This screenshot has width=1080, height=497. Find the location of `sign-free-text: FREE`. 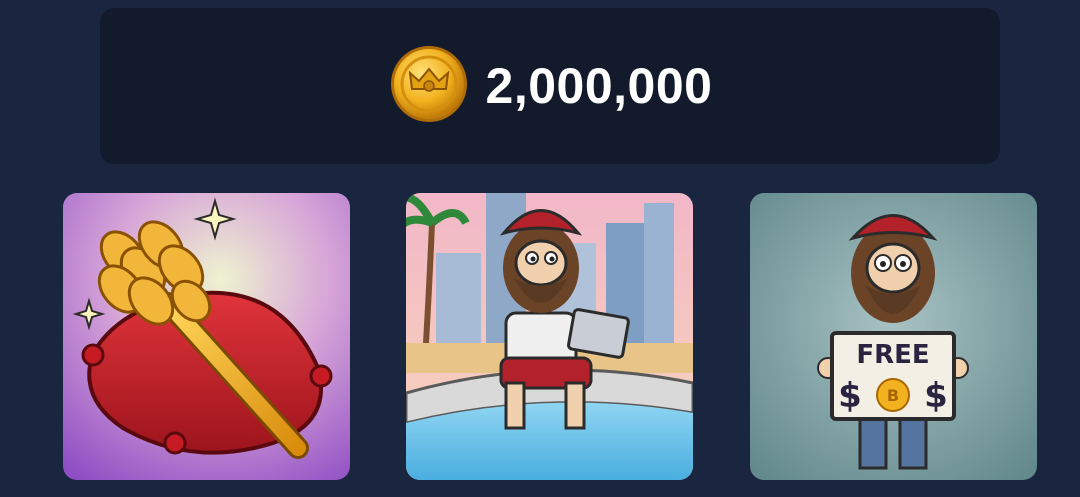

sign-free-text: FREE is located at coordinates (892, 355).